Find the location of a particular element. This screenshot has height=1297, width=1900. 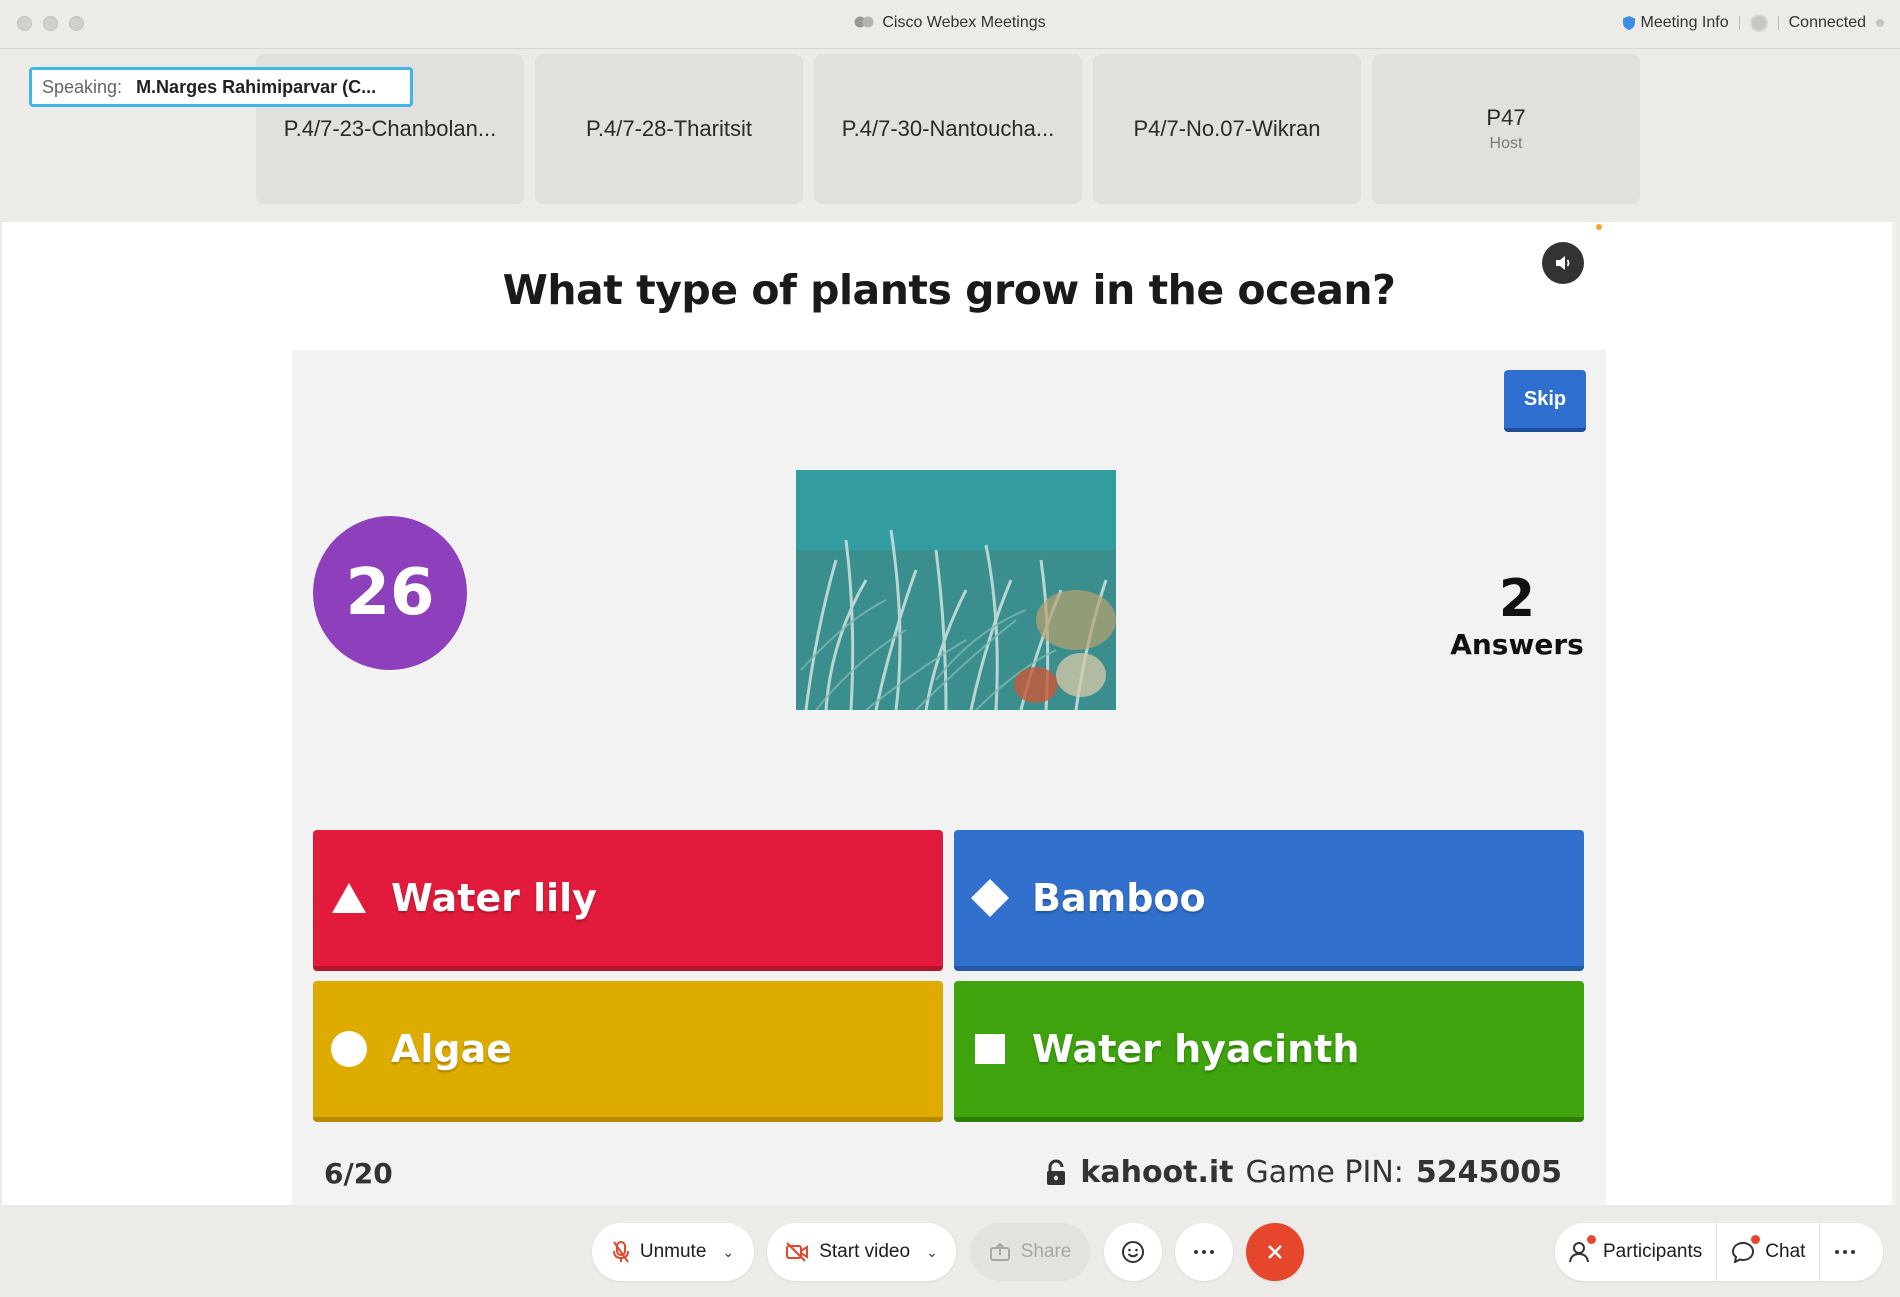

answer-text: Water lily is located at coordinates (494, 898).